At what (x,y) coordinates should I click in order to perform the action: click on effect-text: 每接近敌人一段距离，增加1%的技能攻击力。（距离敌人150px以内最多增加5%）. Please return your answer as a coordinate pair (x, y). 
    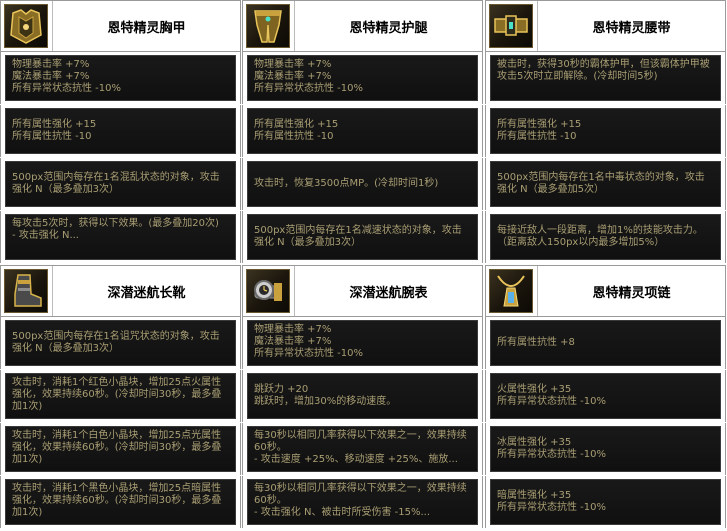
    Looking at the image, I should click on (605, 237).